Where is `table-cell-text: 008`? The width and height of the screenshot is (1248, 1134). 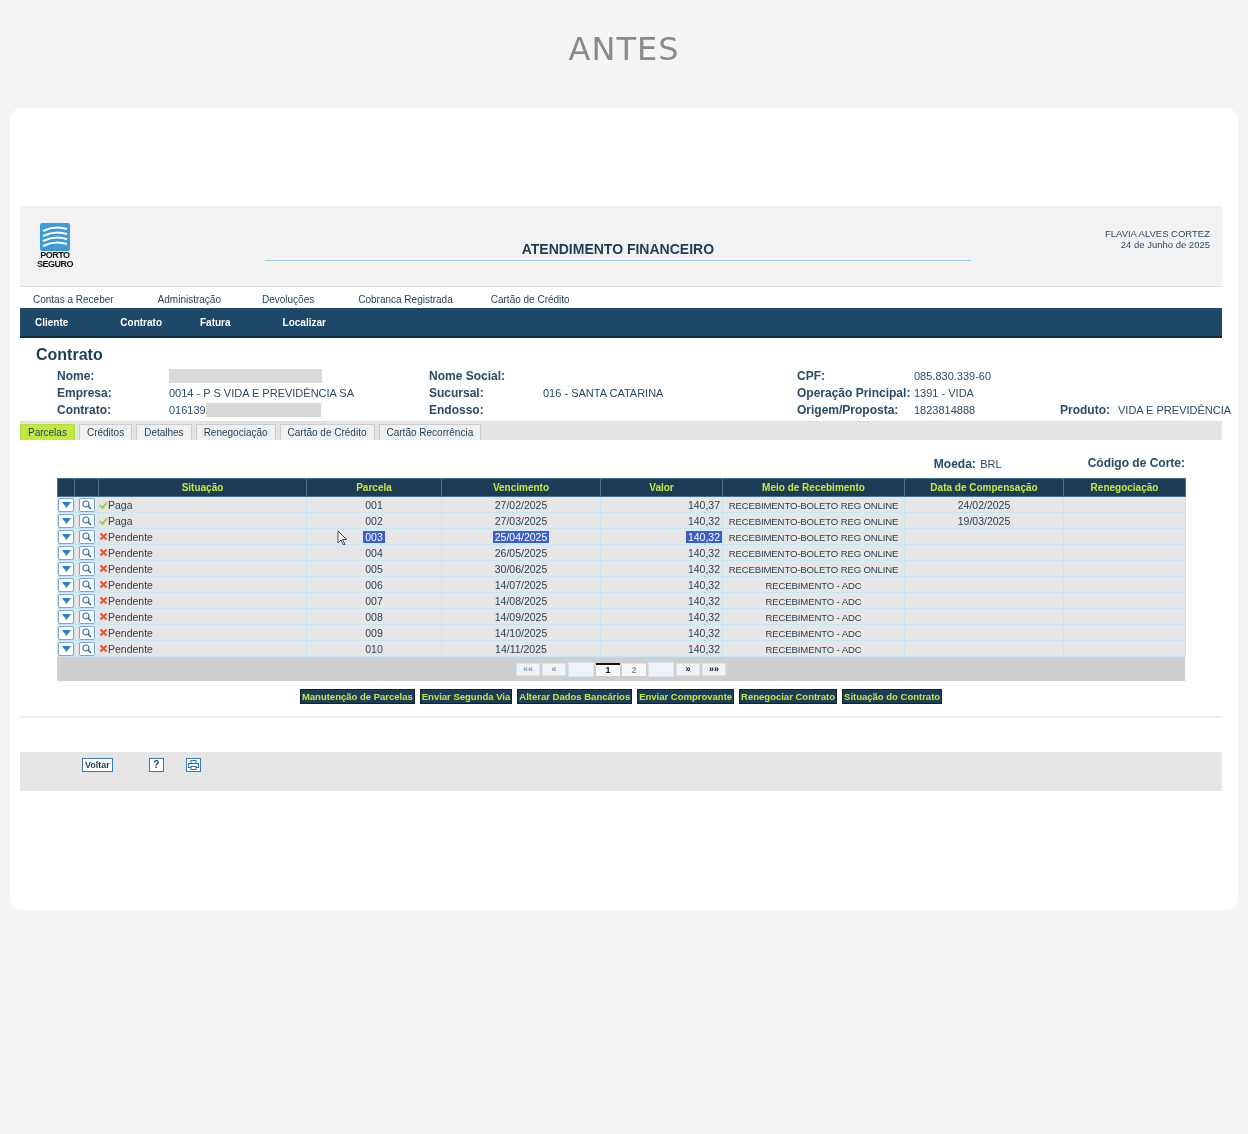 table-cell-text: 008 is located at coordinates (374, 616).